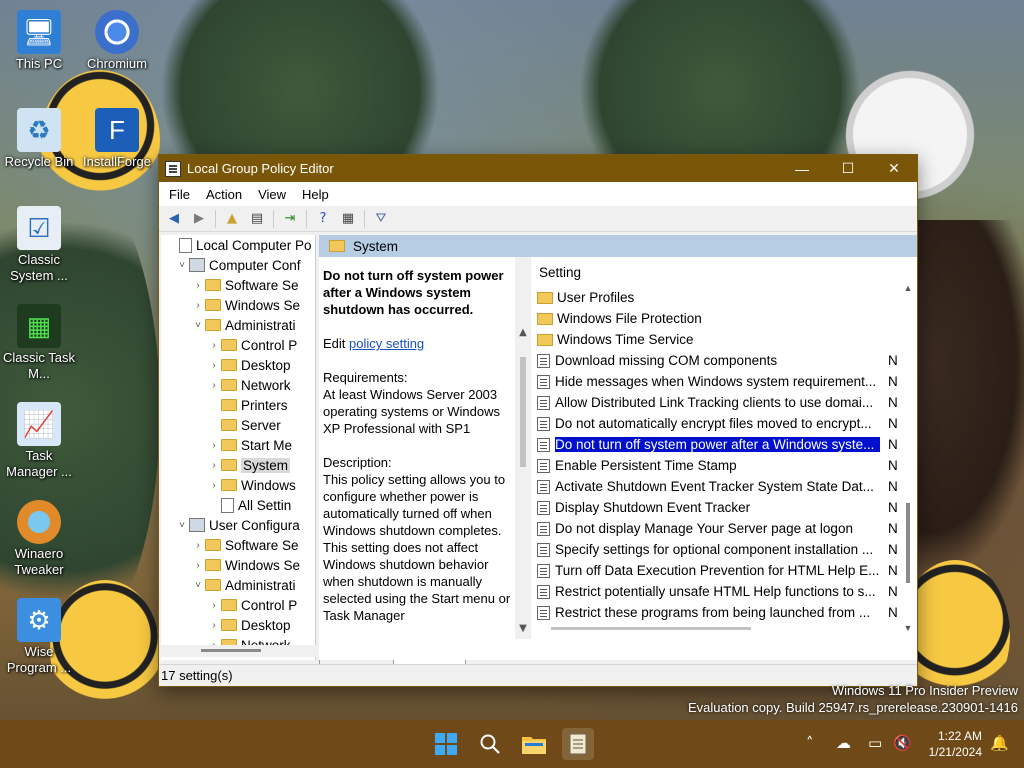  I want to click on tree-node: › Network, so click(238, 385).